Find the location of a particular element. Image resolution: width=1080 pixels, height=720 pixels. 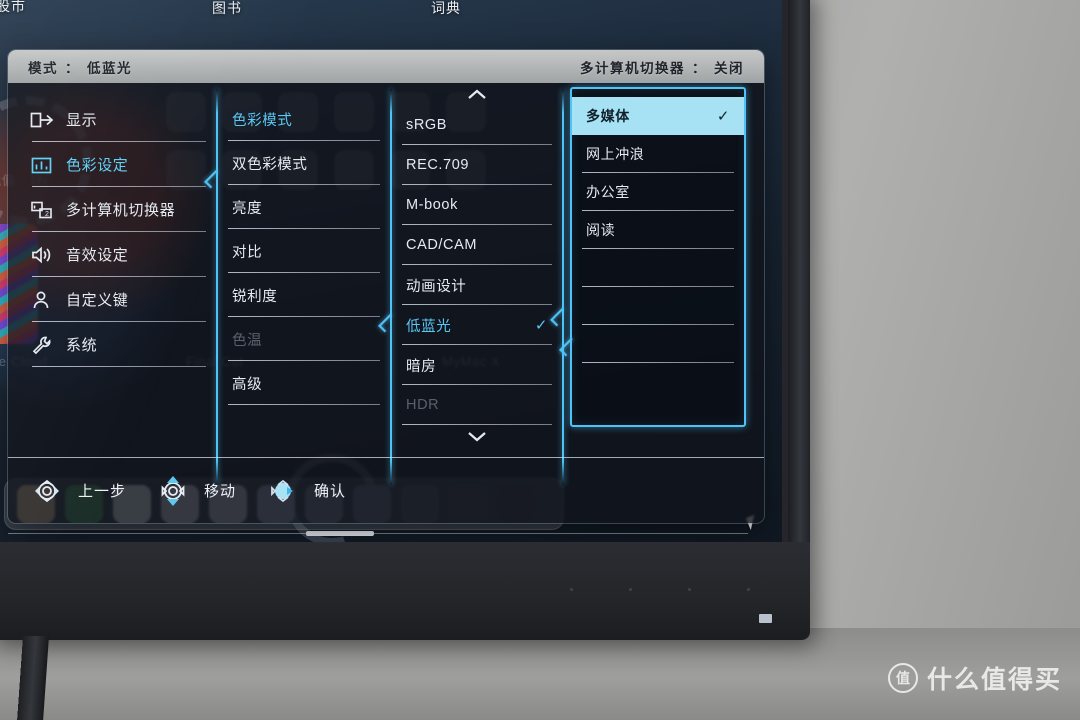

color-mode-cadcam: CAD/CAM is located at coordinates (477, 245).